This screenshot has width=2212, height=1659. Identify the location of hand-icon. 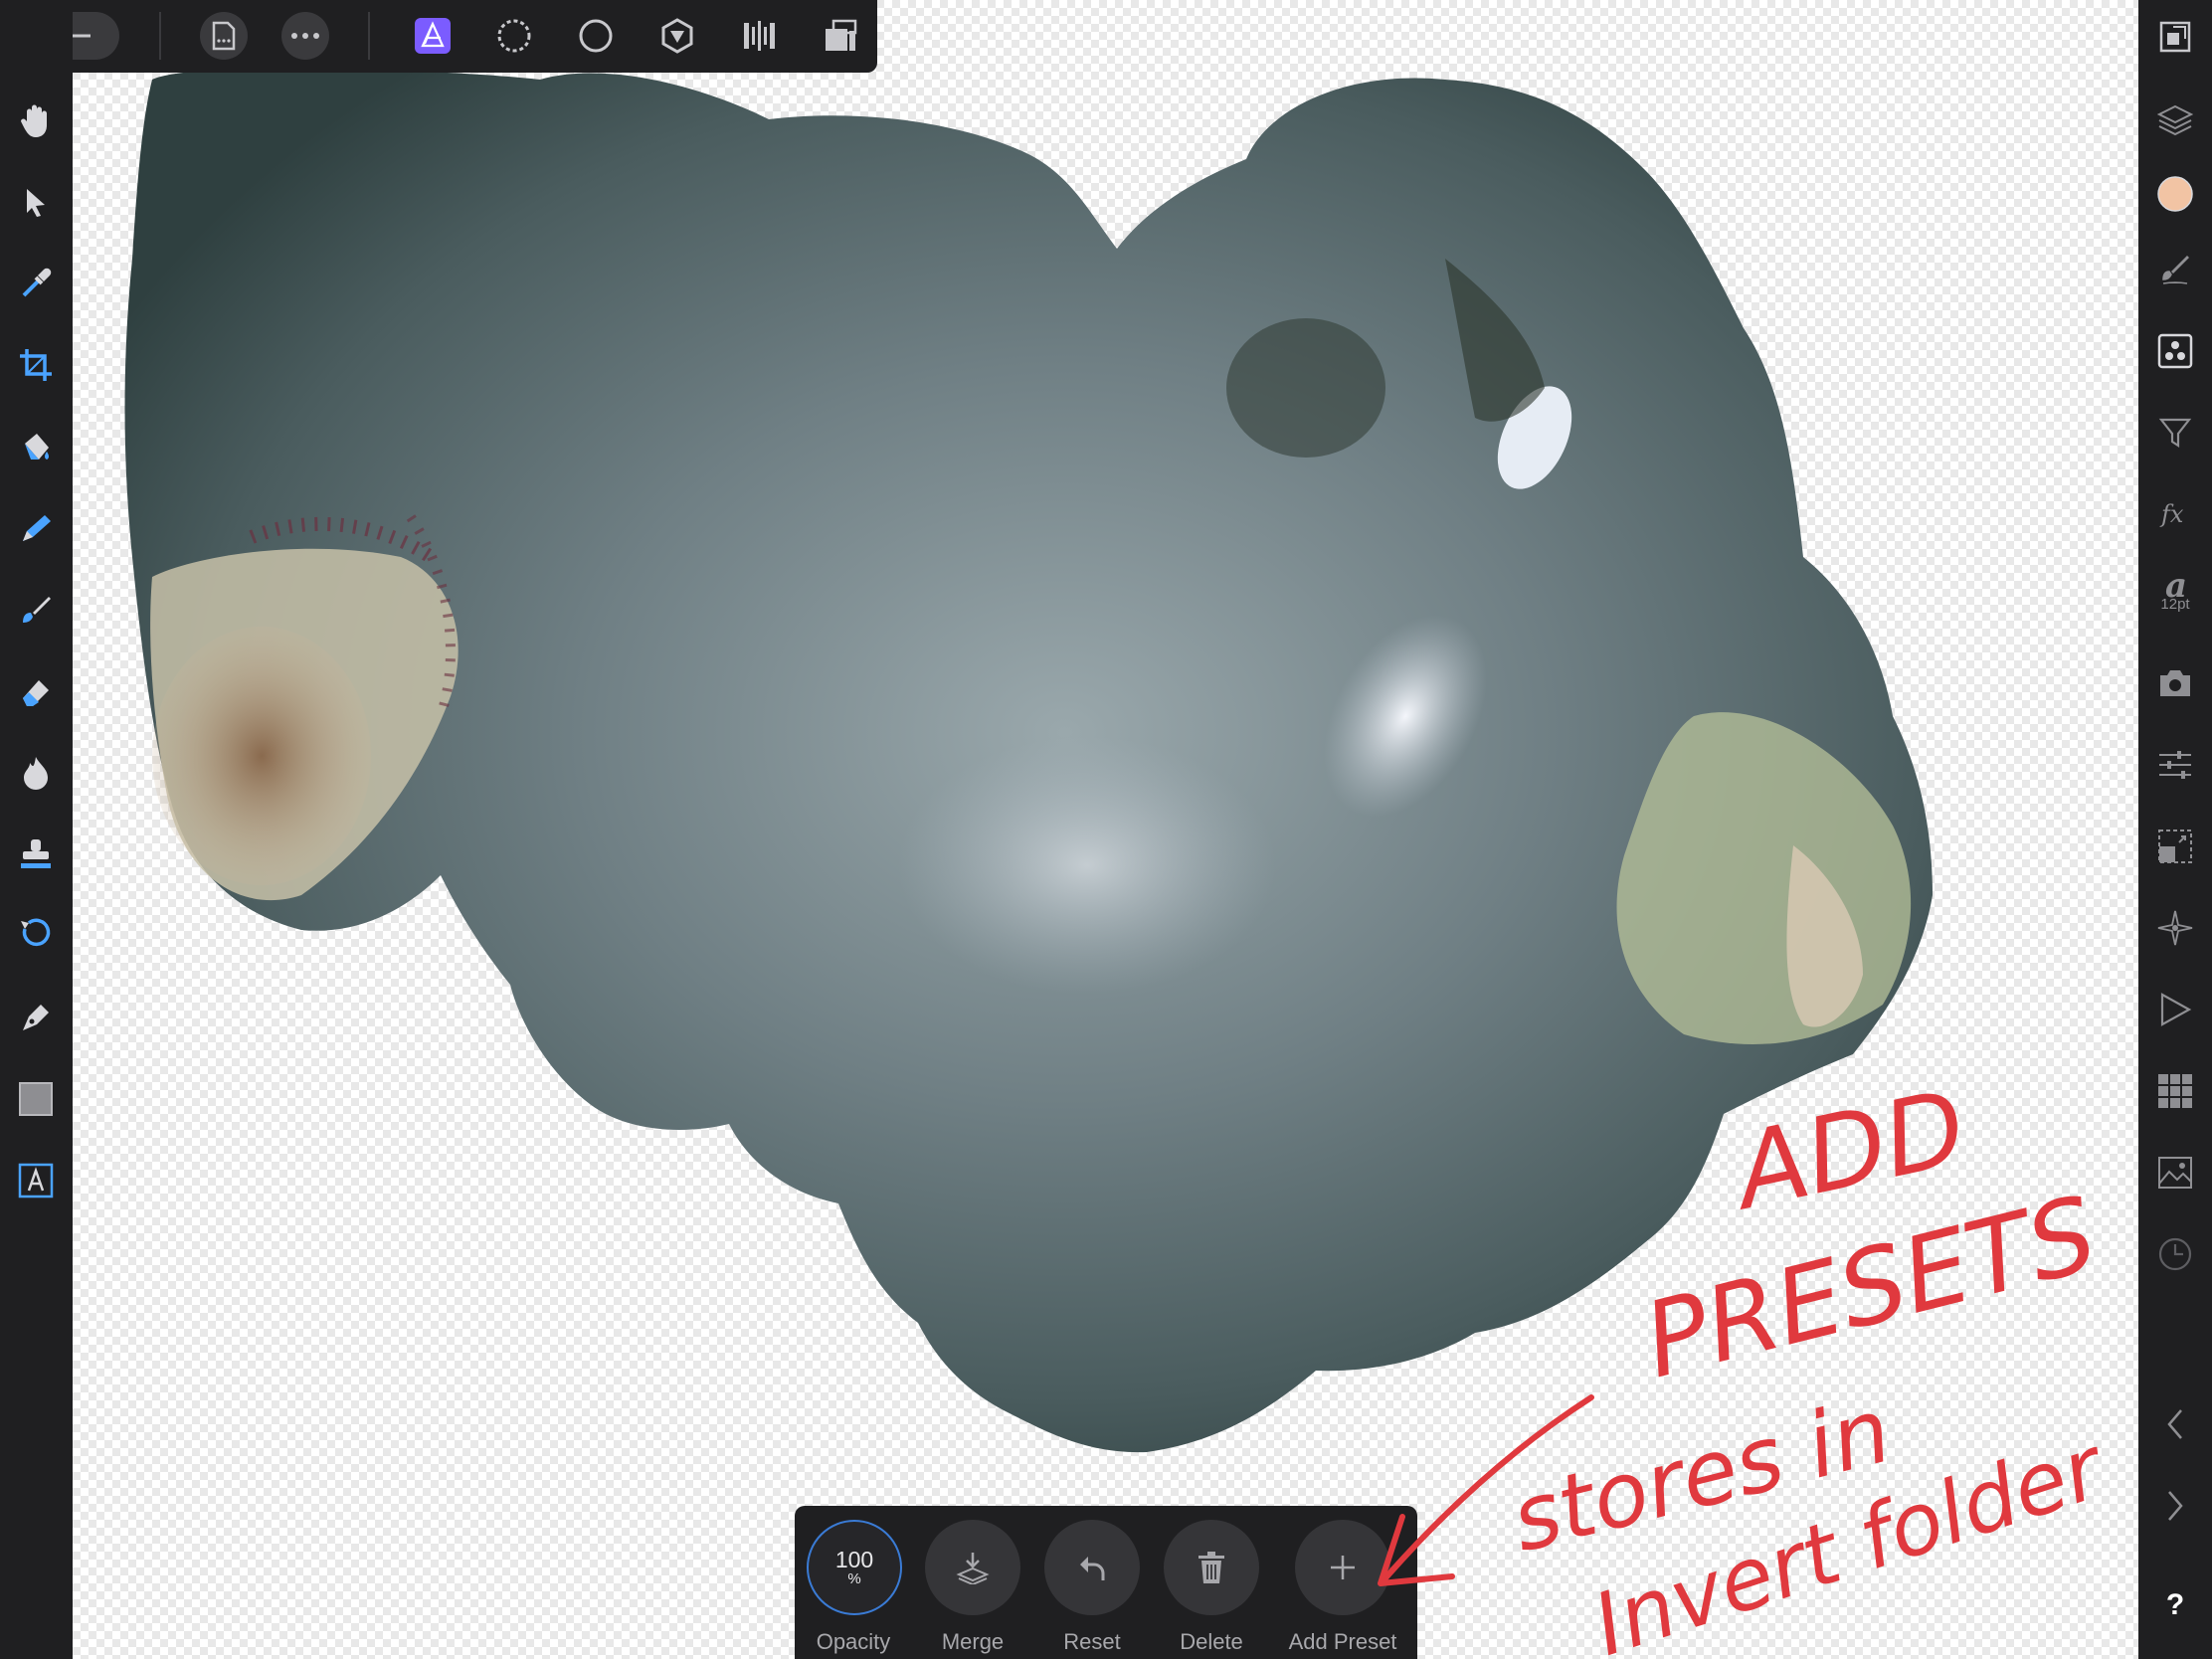
(34, 120).